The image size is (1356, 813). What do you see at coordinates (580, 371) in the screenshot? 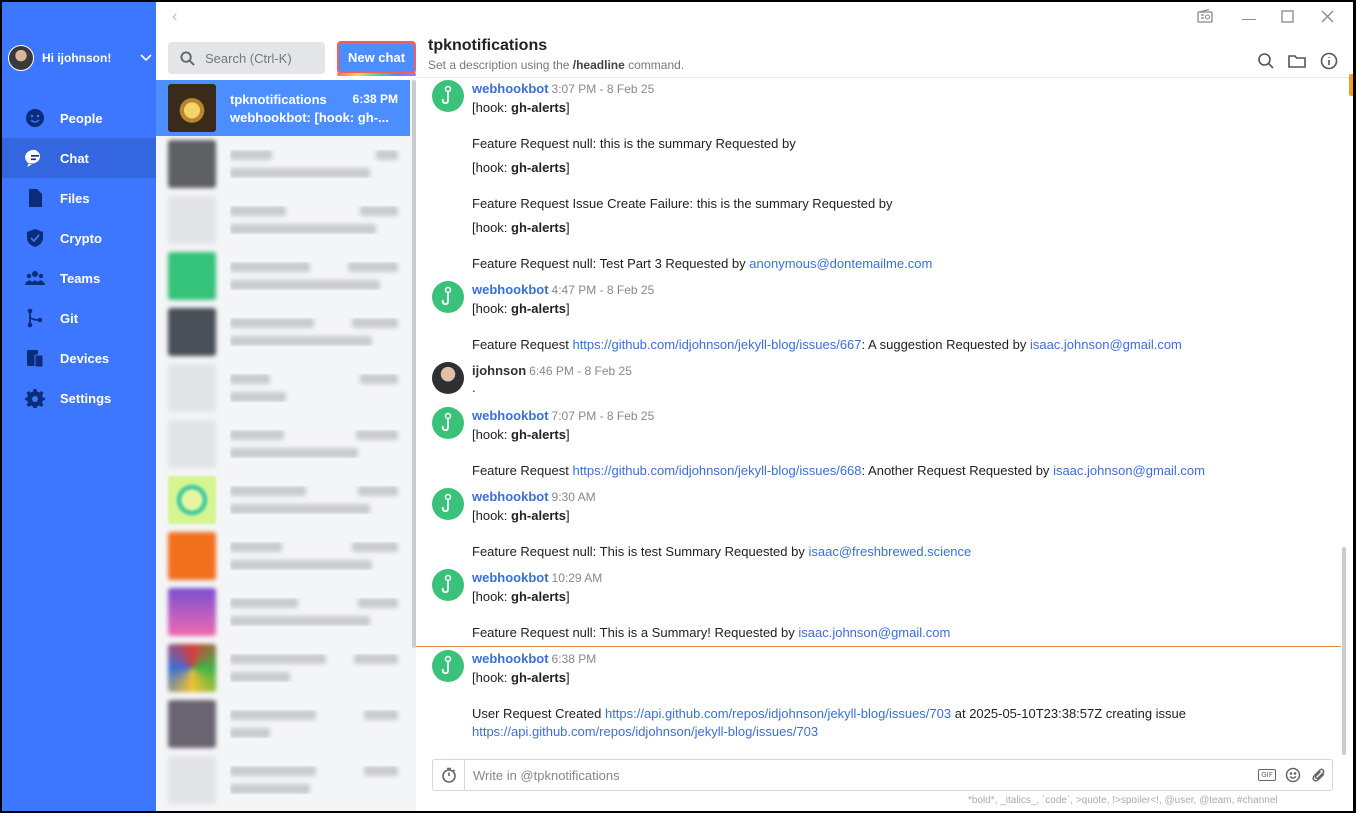
I see `message-time: 6:46 PM - 8 Feb 25` at bounding box center [580, 371].